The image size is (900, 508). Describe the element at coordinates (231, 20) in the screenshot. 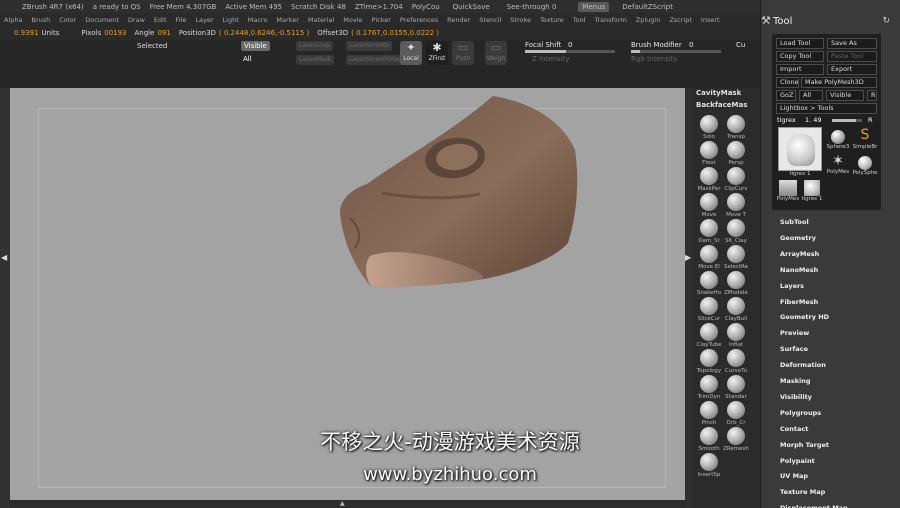

I see `menu-light: Light` at that location.